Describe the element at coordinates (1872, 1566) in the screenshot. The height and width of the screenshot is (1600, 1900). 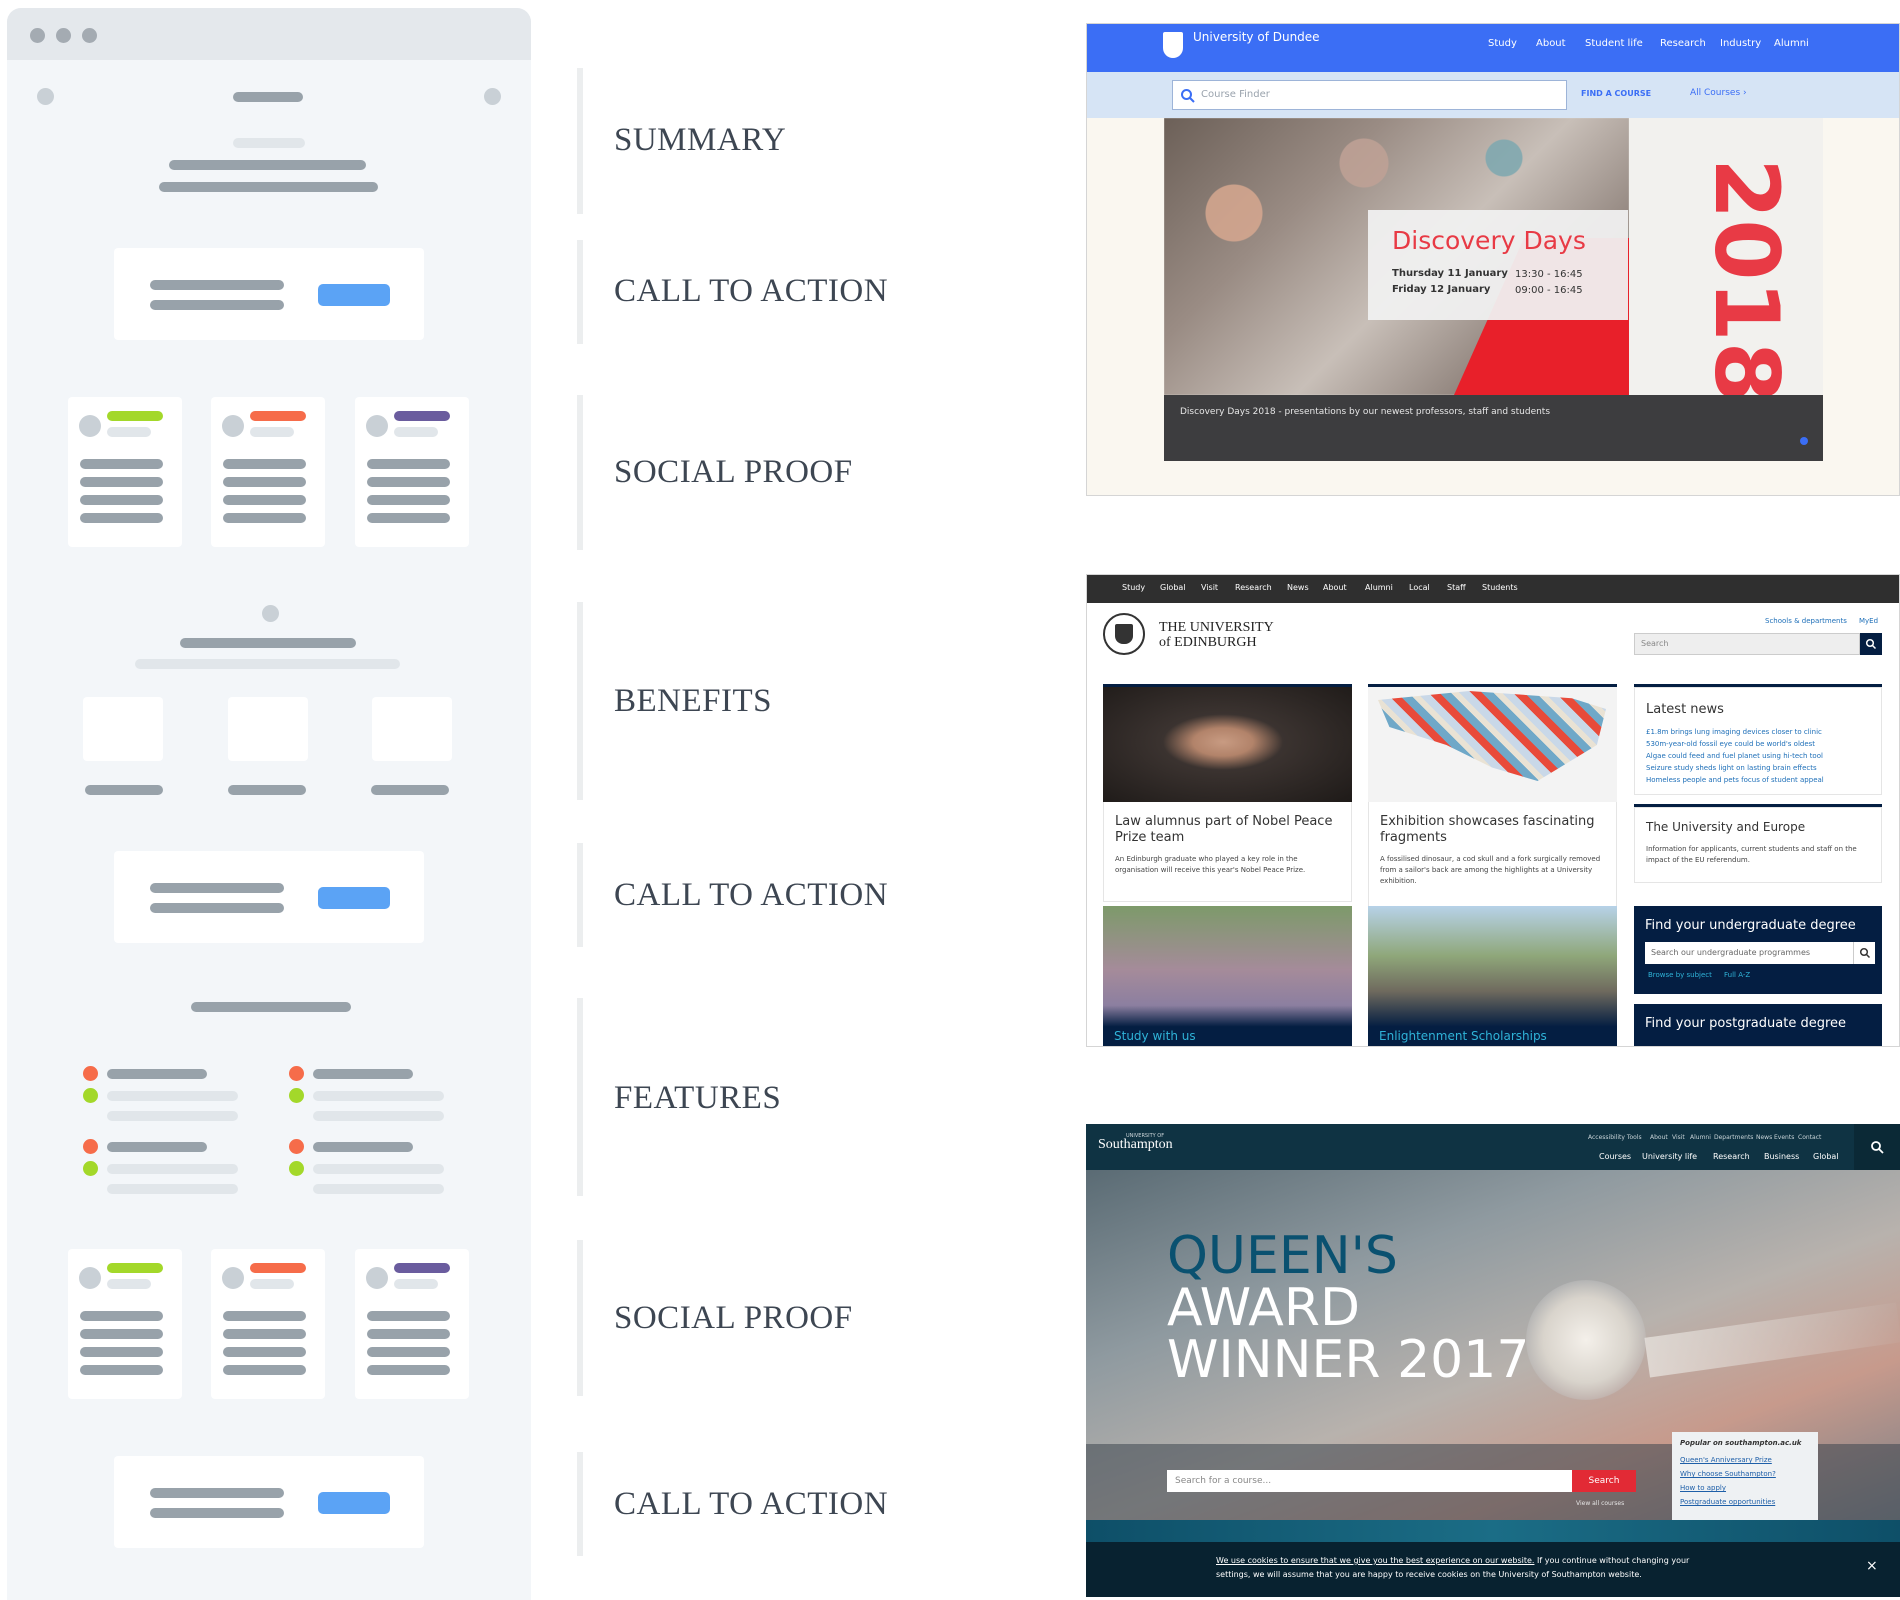
I see `close-icon: ×` at that location.